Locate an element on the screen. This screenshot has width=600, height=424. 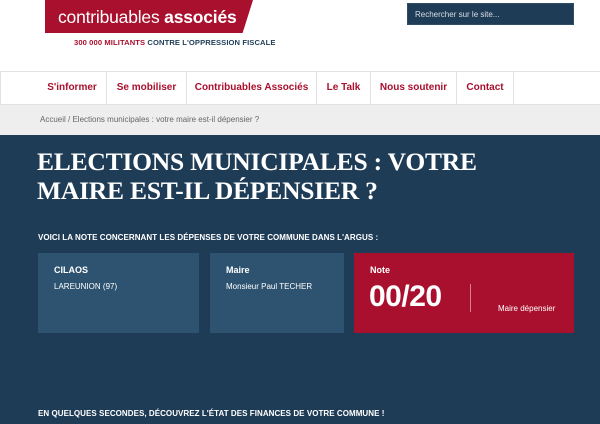
tagline-highlight: 300 000 MILITANTS is located at coordinates (110, 42).